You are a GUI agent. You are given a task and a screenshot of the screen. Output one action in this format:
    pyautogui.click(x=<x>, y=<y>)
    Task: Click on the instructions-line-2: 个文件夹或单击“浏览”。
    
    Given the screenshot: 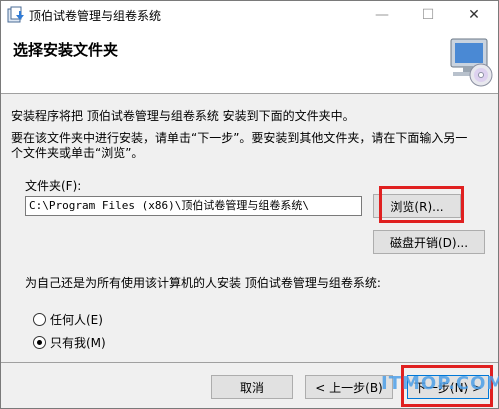 What is the action you would take?
    pyautogui.click(x=77, y=153)
    